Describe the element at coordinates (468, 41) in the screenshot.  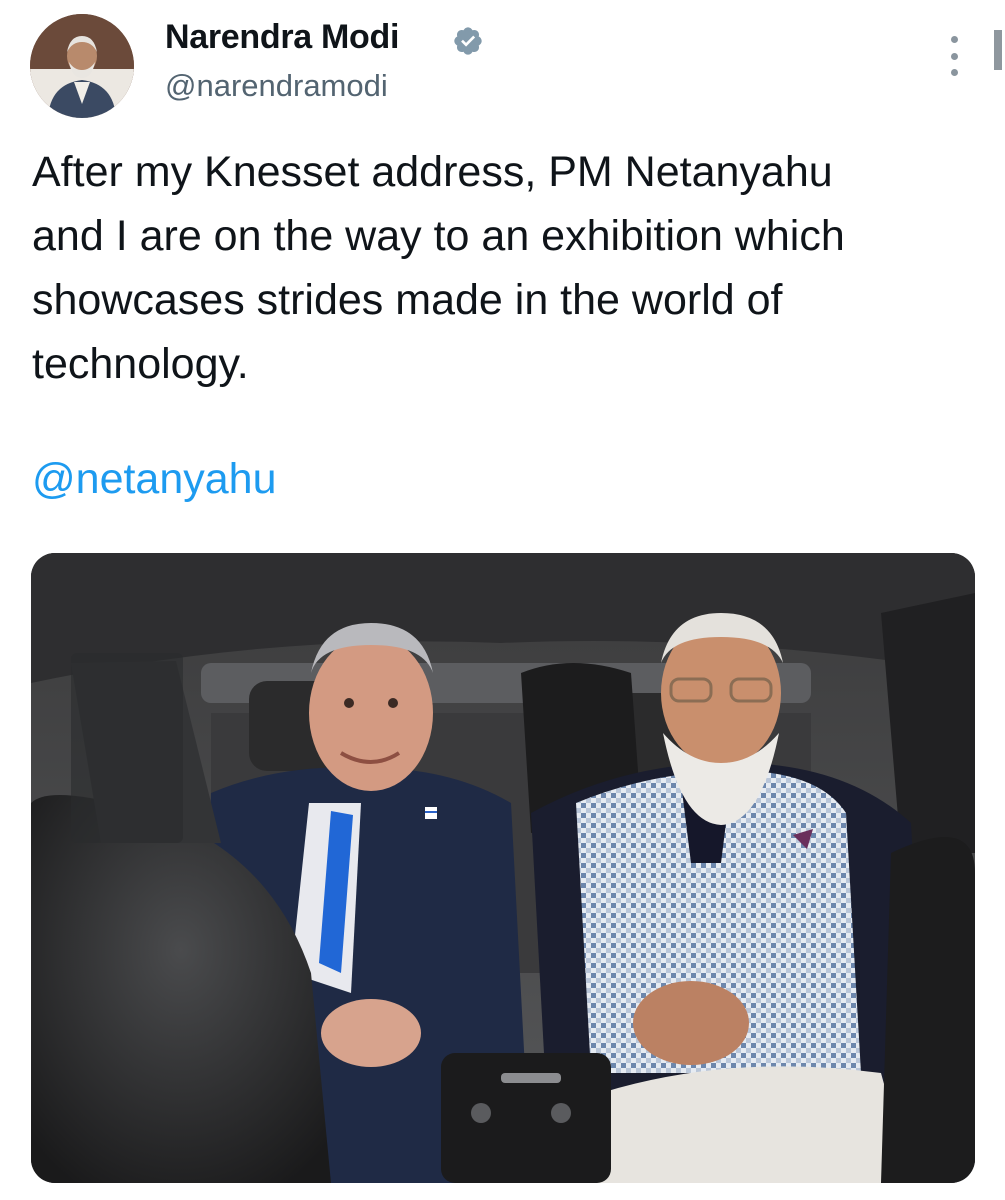
I see `verified-badge-icon` at that location.